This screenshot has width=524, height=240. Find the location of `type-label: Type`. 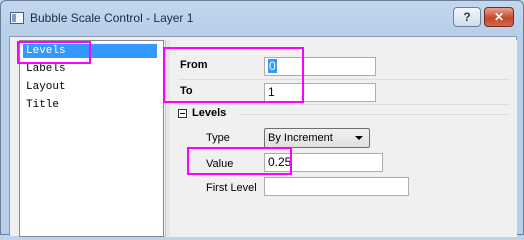

type-label: Type is located at coordinates (218, 138).